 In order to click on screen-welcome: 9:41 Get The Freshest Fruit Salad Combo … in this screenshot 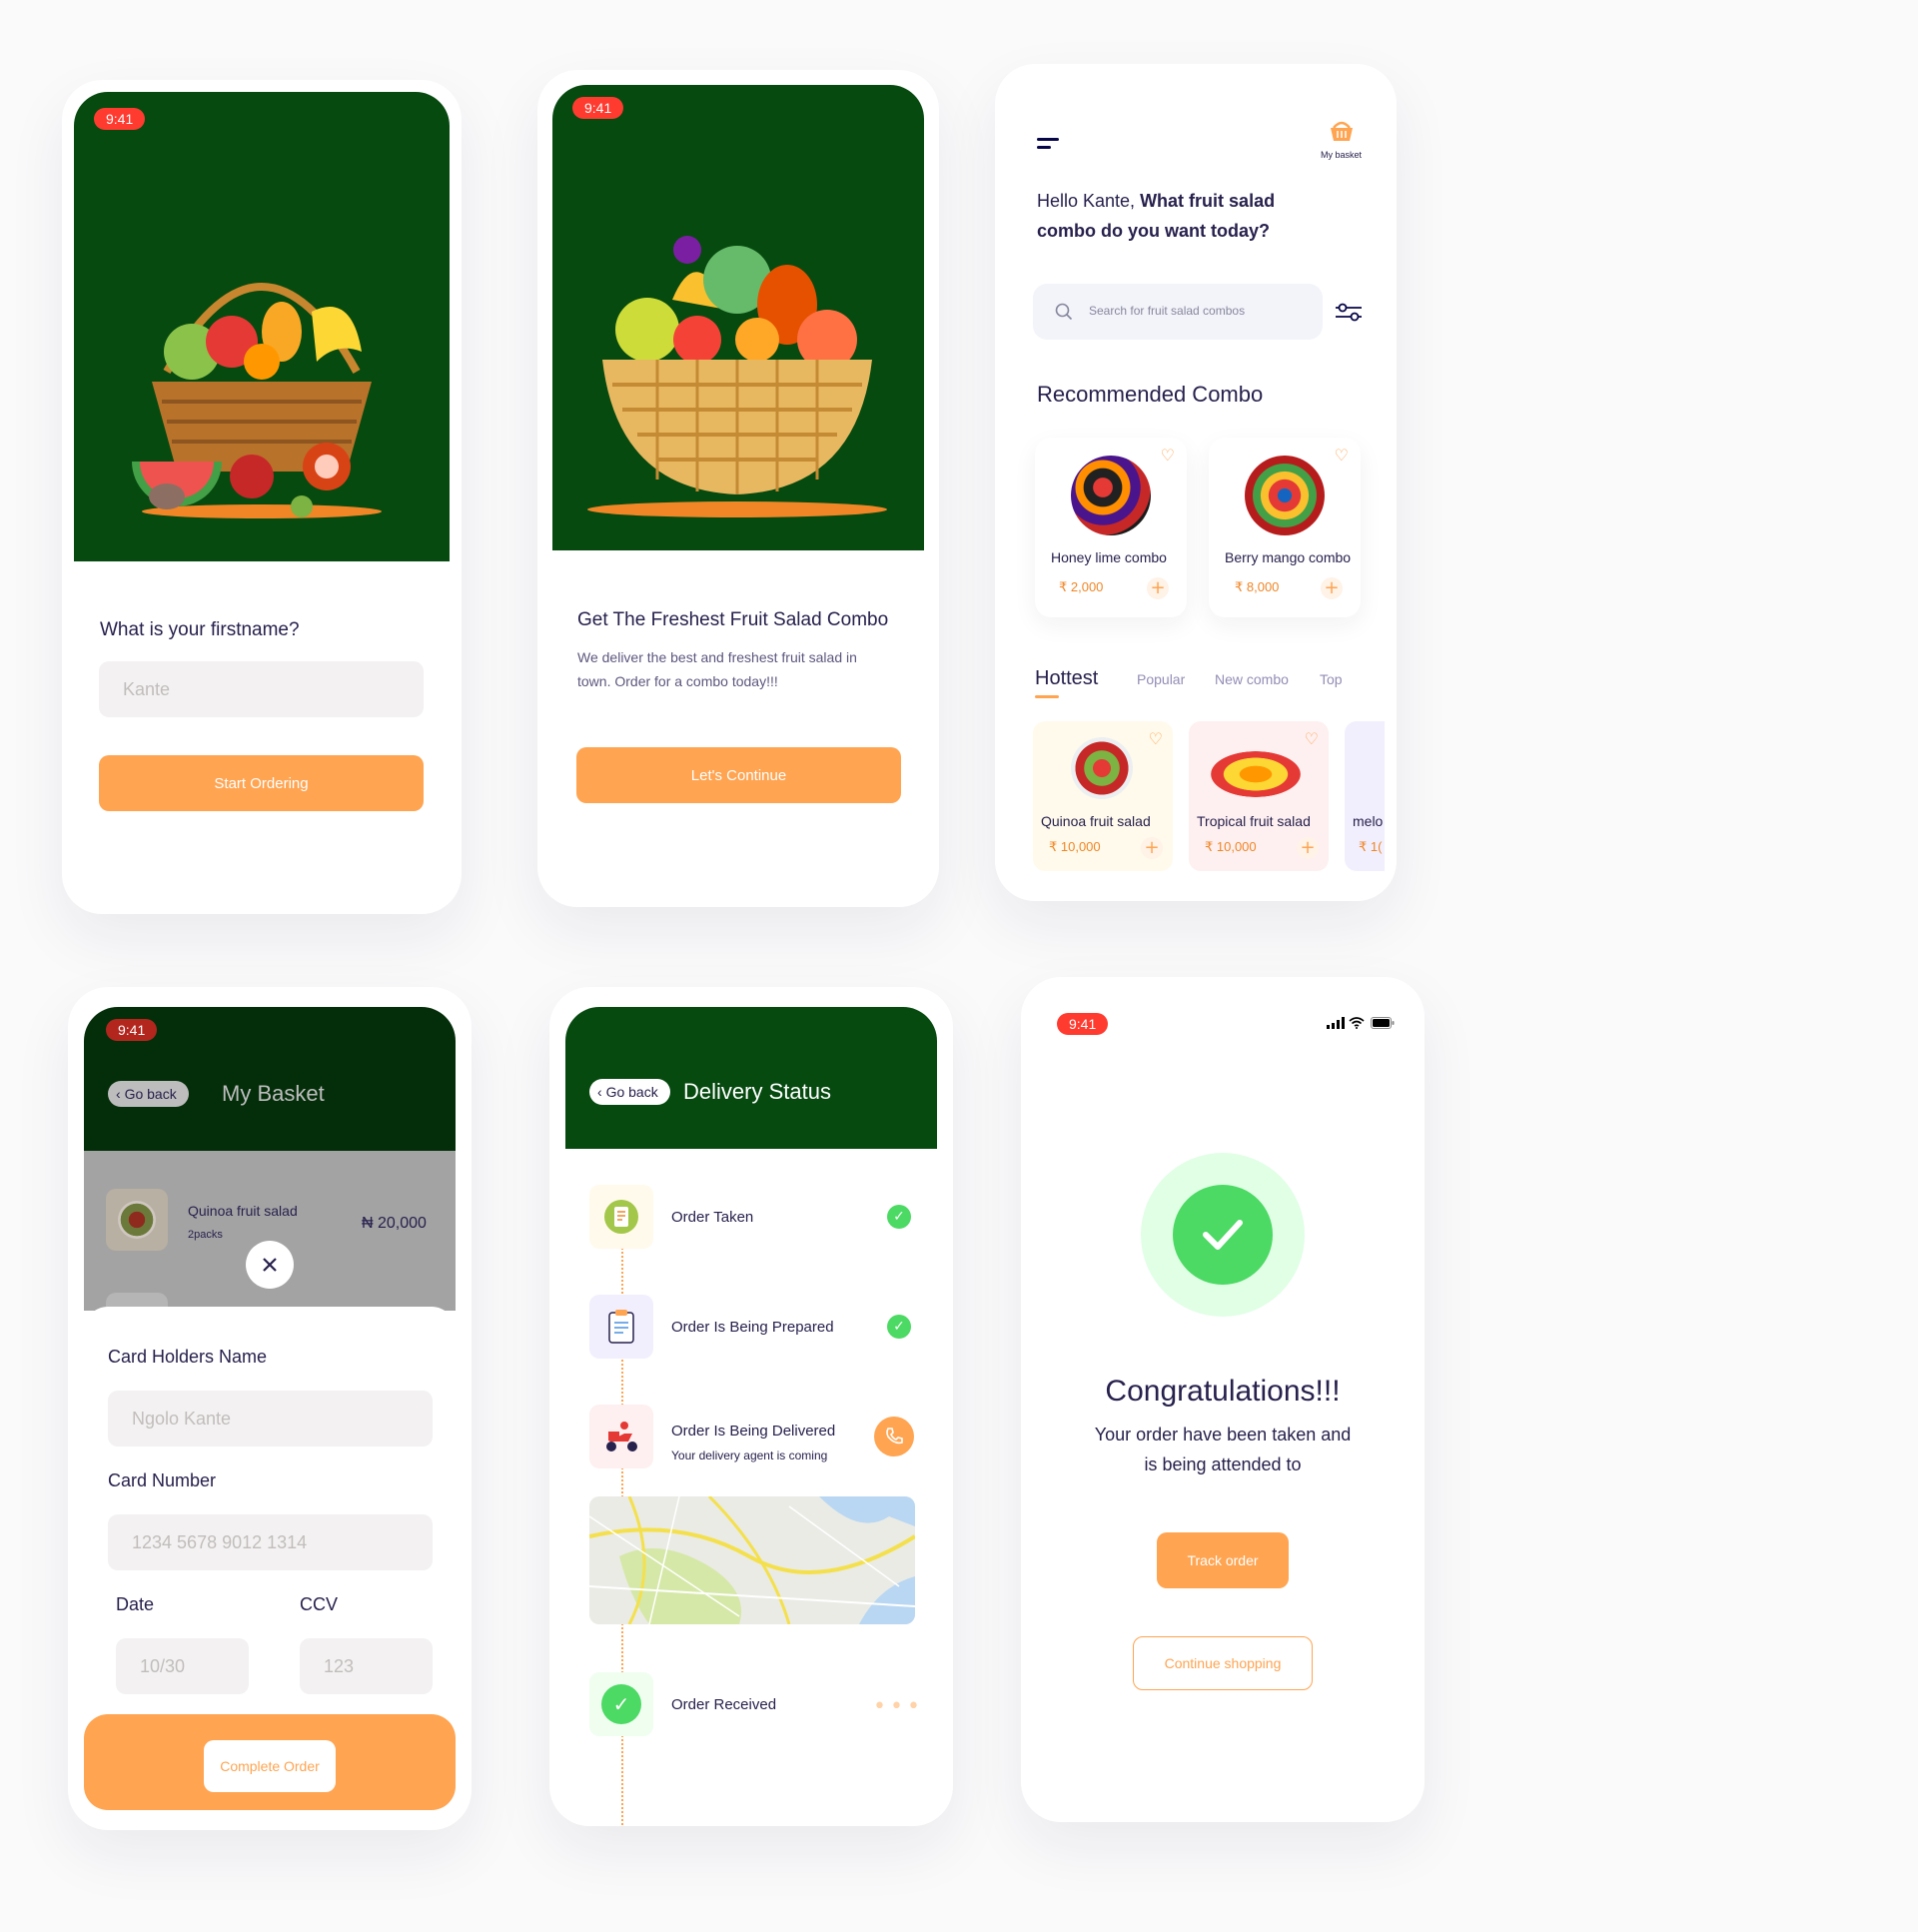, I will do `click(738, 488)`.